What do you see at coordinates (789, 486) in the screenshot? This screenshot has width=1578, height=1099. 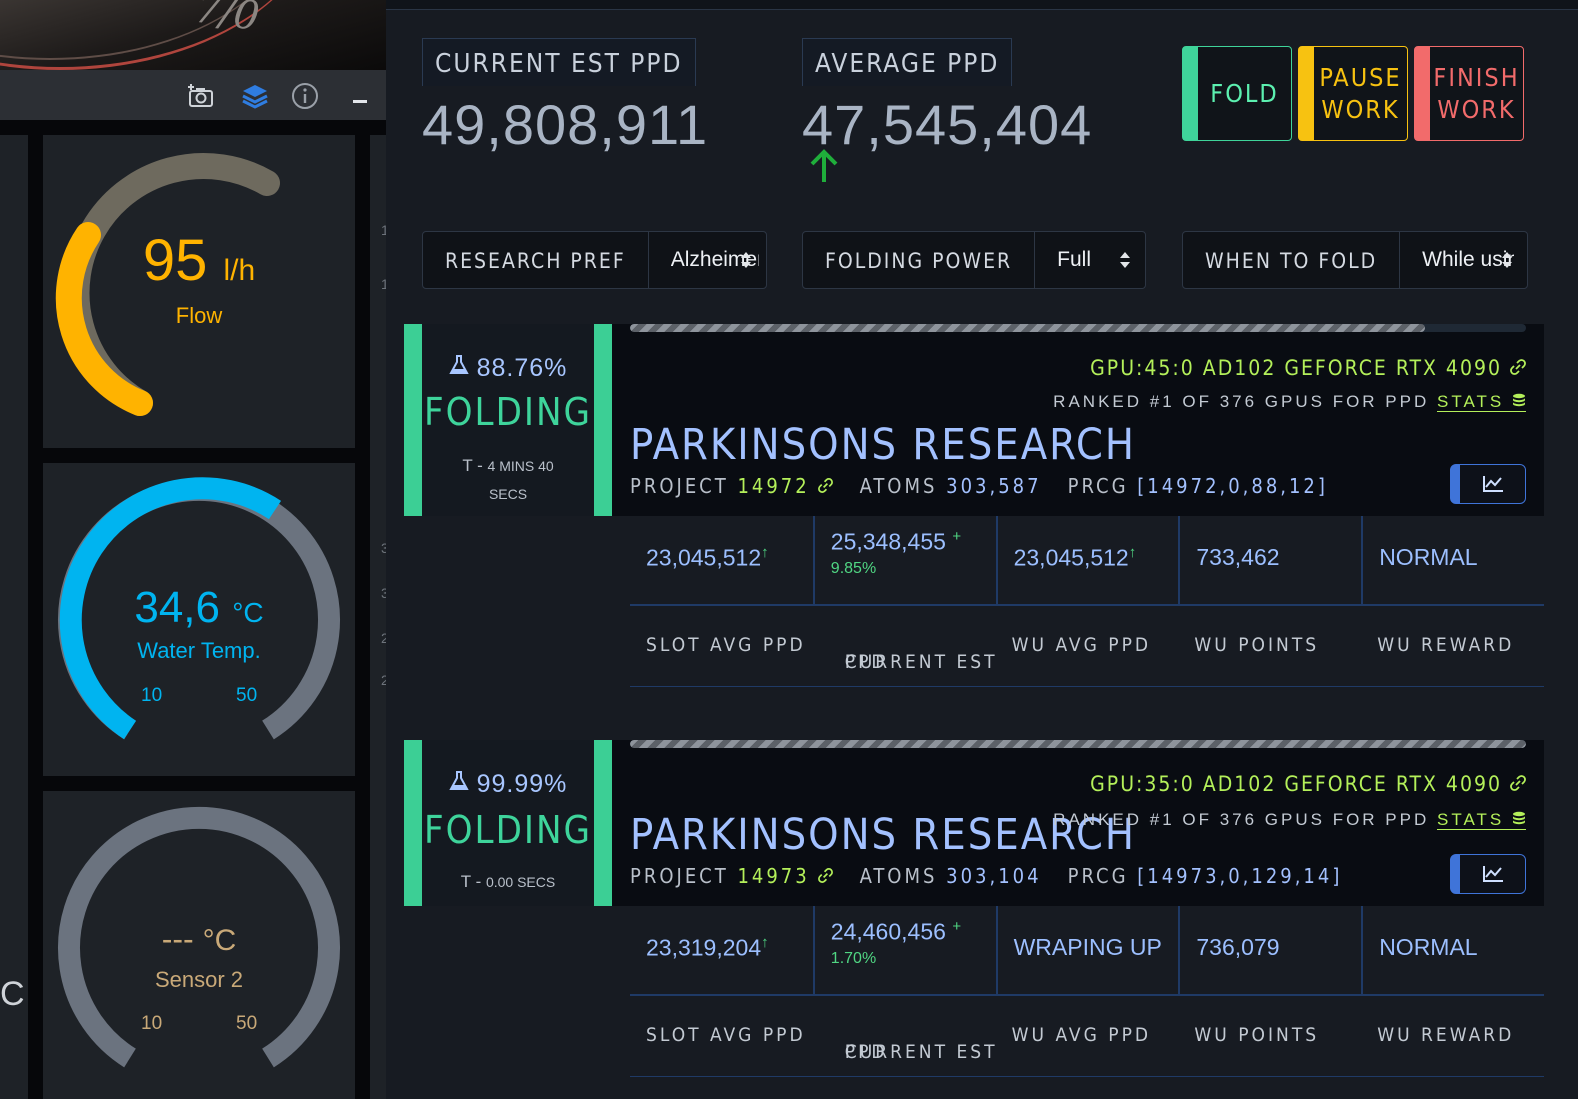 I see `project-link: 14972` at bounding box center [789, 486].